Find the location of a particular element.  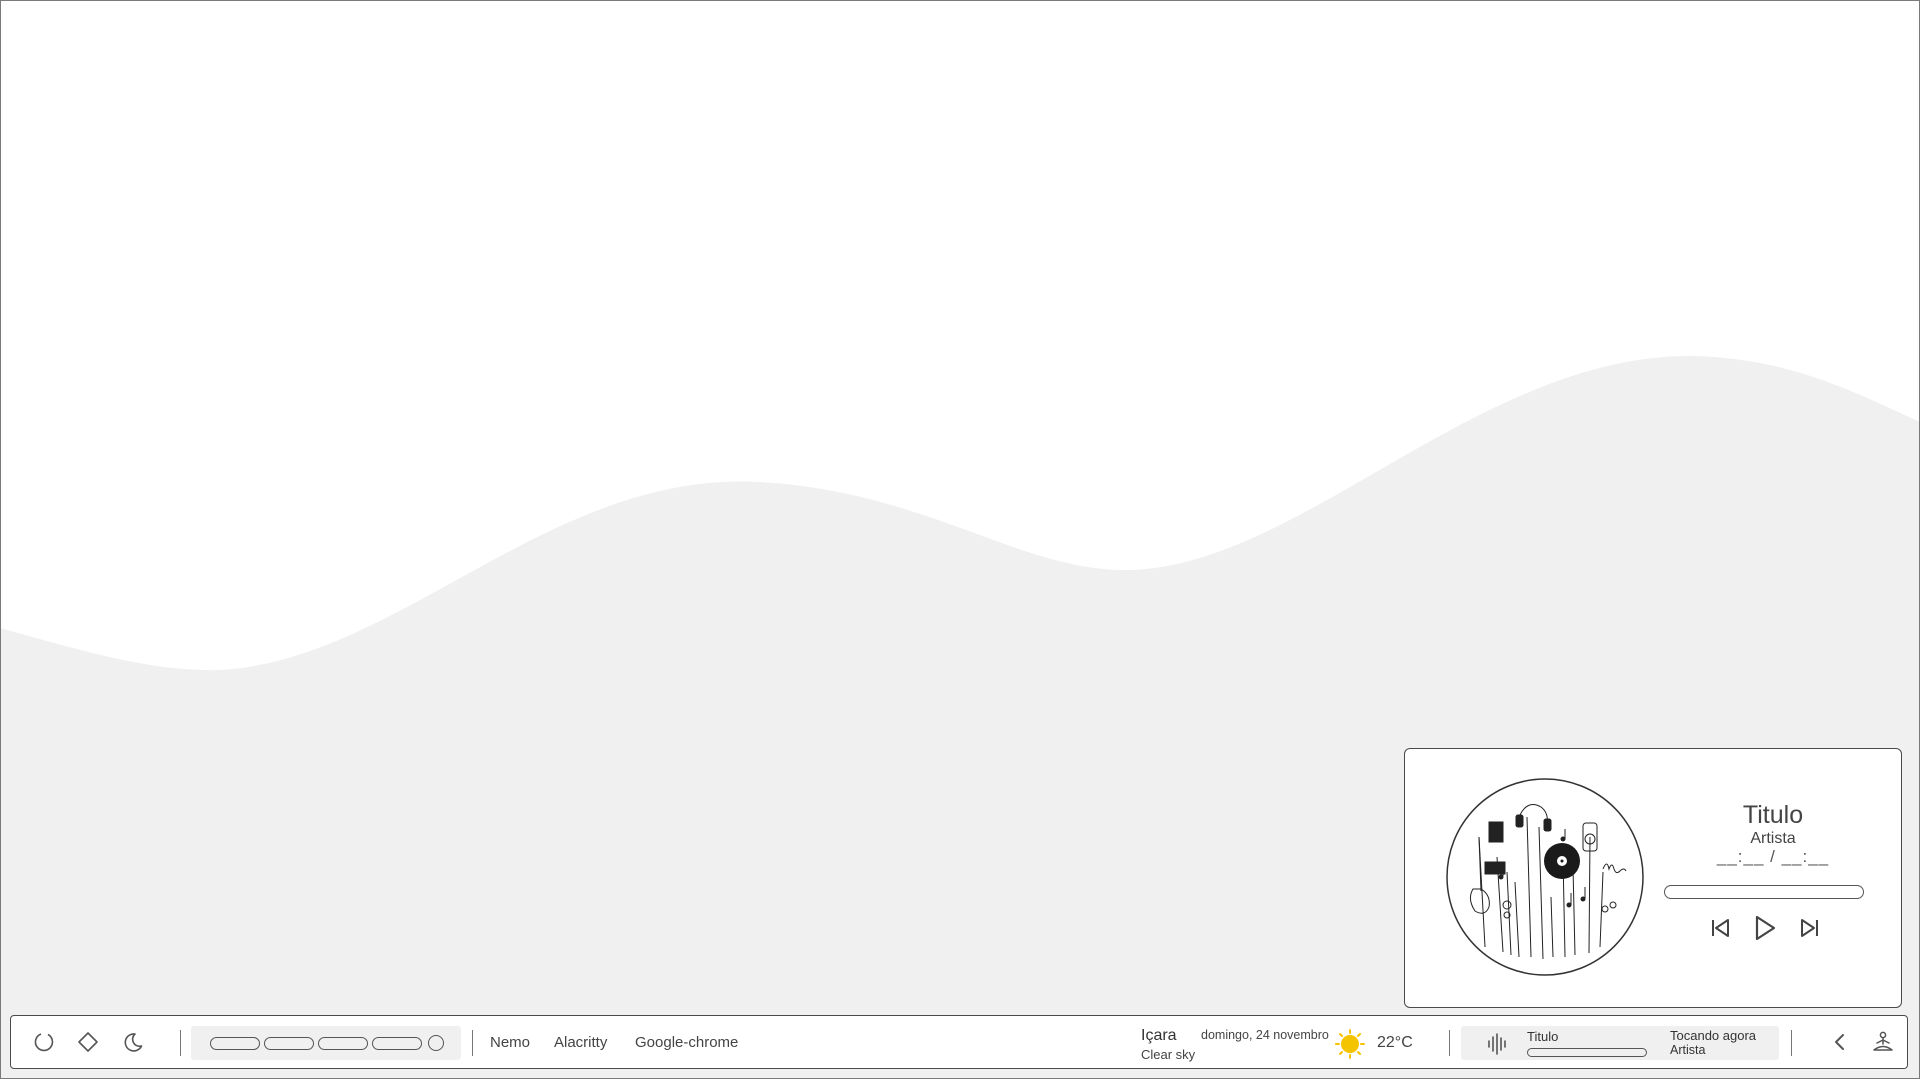

diamond-icon is located at coordinates (88, 1042).